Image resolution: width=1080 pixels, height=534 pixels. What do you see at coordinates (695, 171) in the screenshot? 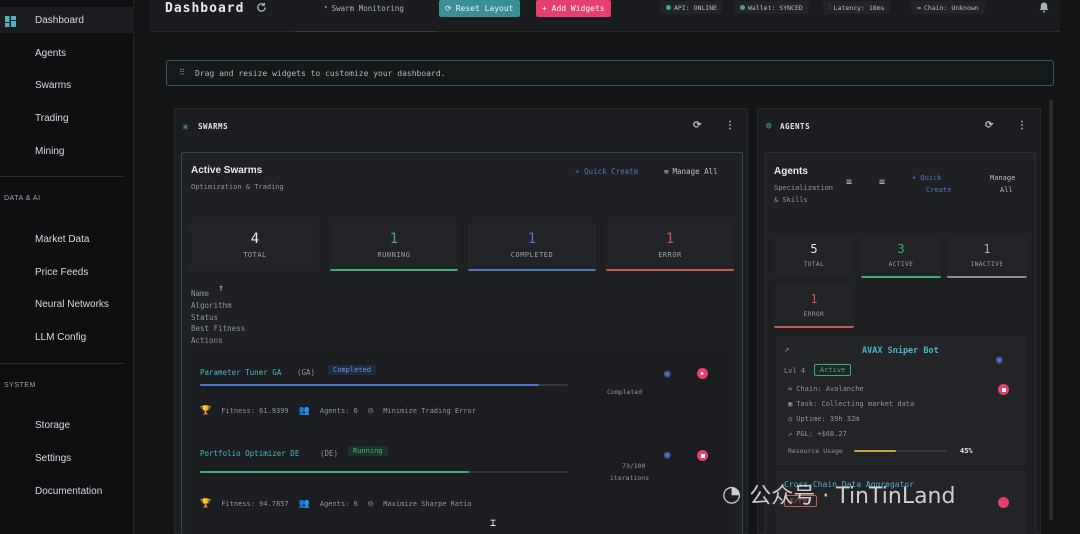
I see `manage-all-label: Manage All` at bounding box center [695, 171].